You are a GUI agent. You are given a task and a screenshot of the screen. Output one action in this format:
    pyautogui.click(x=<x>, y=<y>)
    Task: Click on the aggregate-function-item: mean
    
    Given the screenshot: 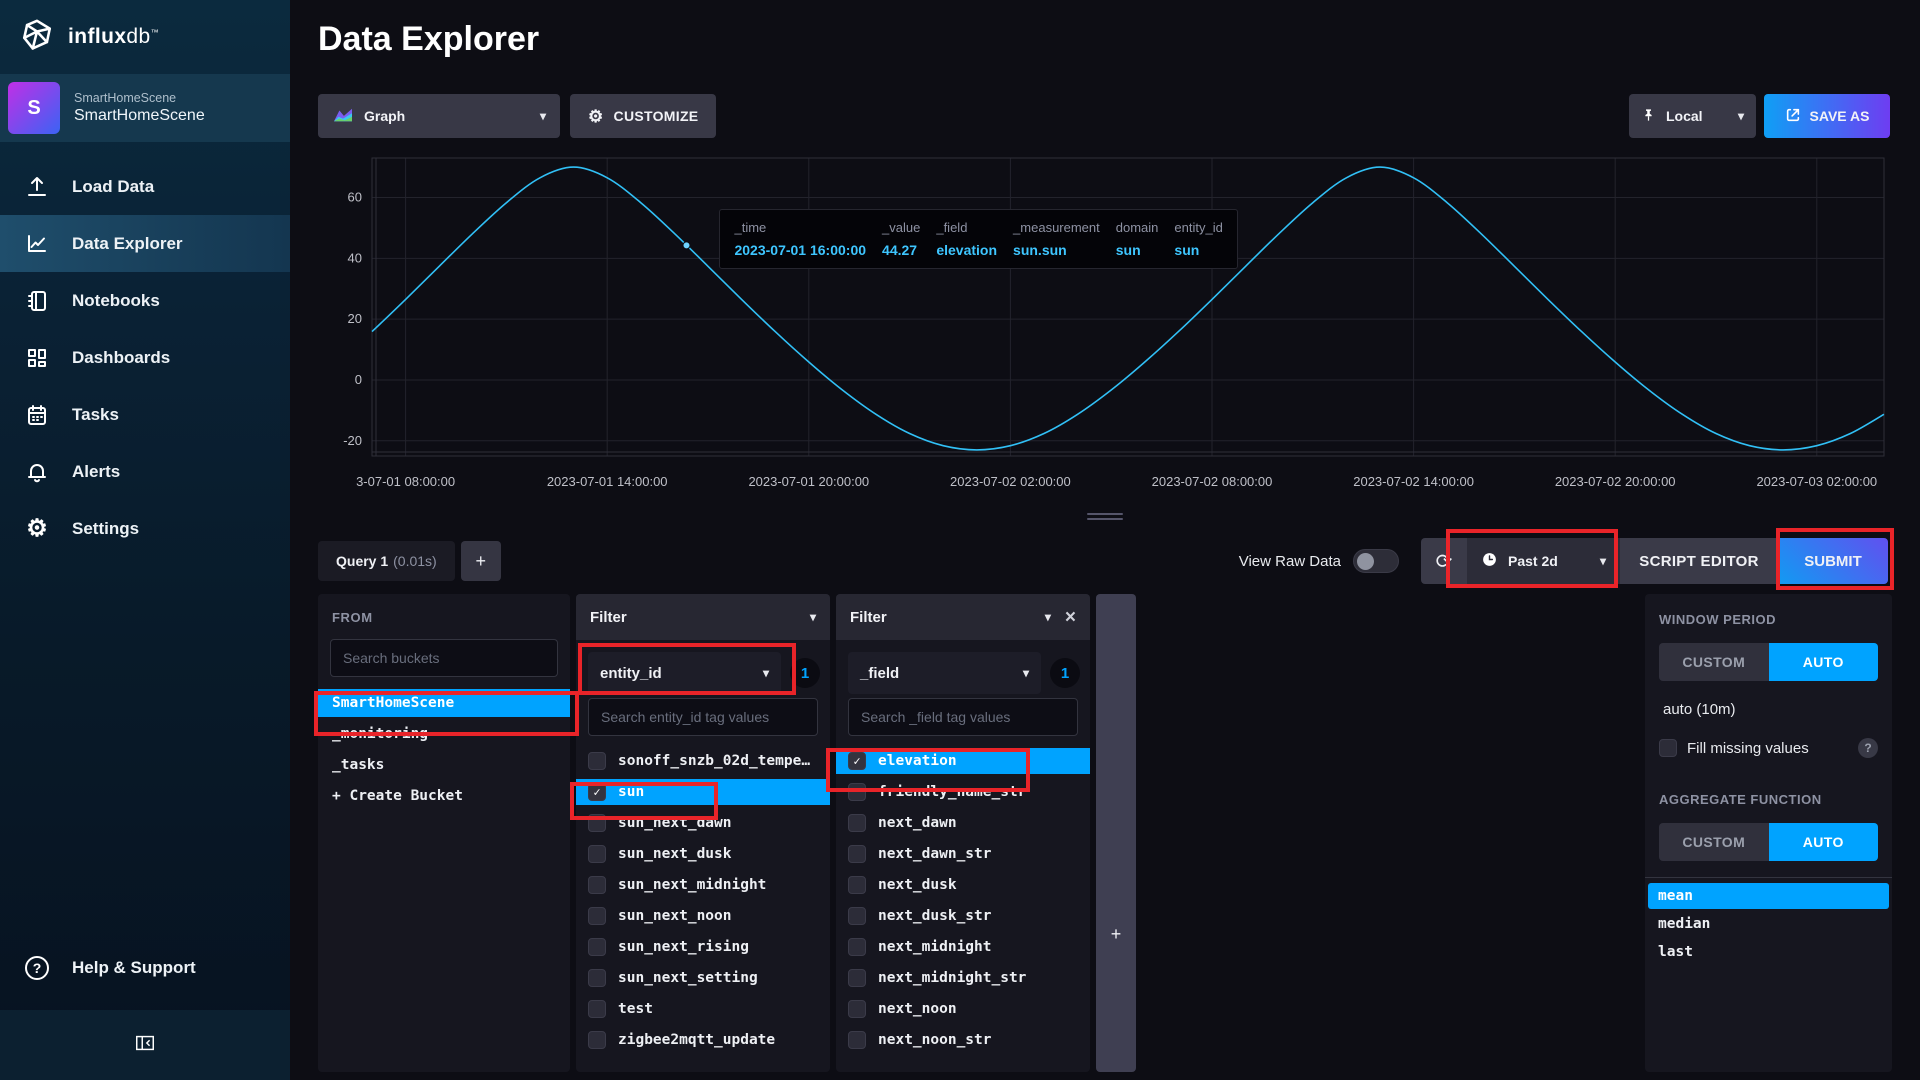 What is the action you would take?
    pyautogui.click(x=1768, y=896)
    